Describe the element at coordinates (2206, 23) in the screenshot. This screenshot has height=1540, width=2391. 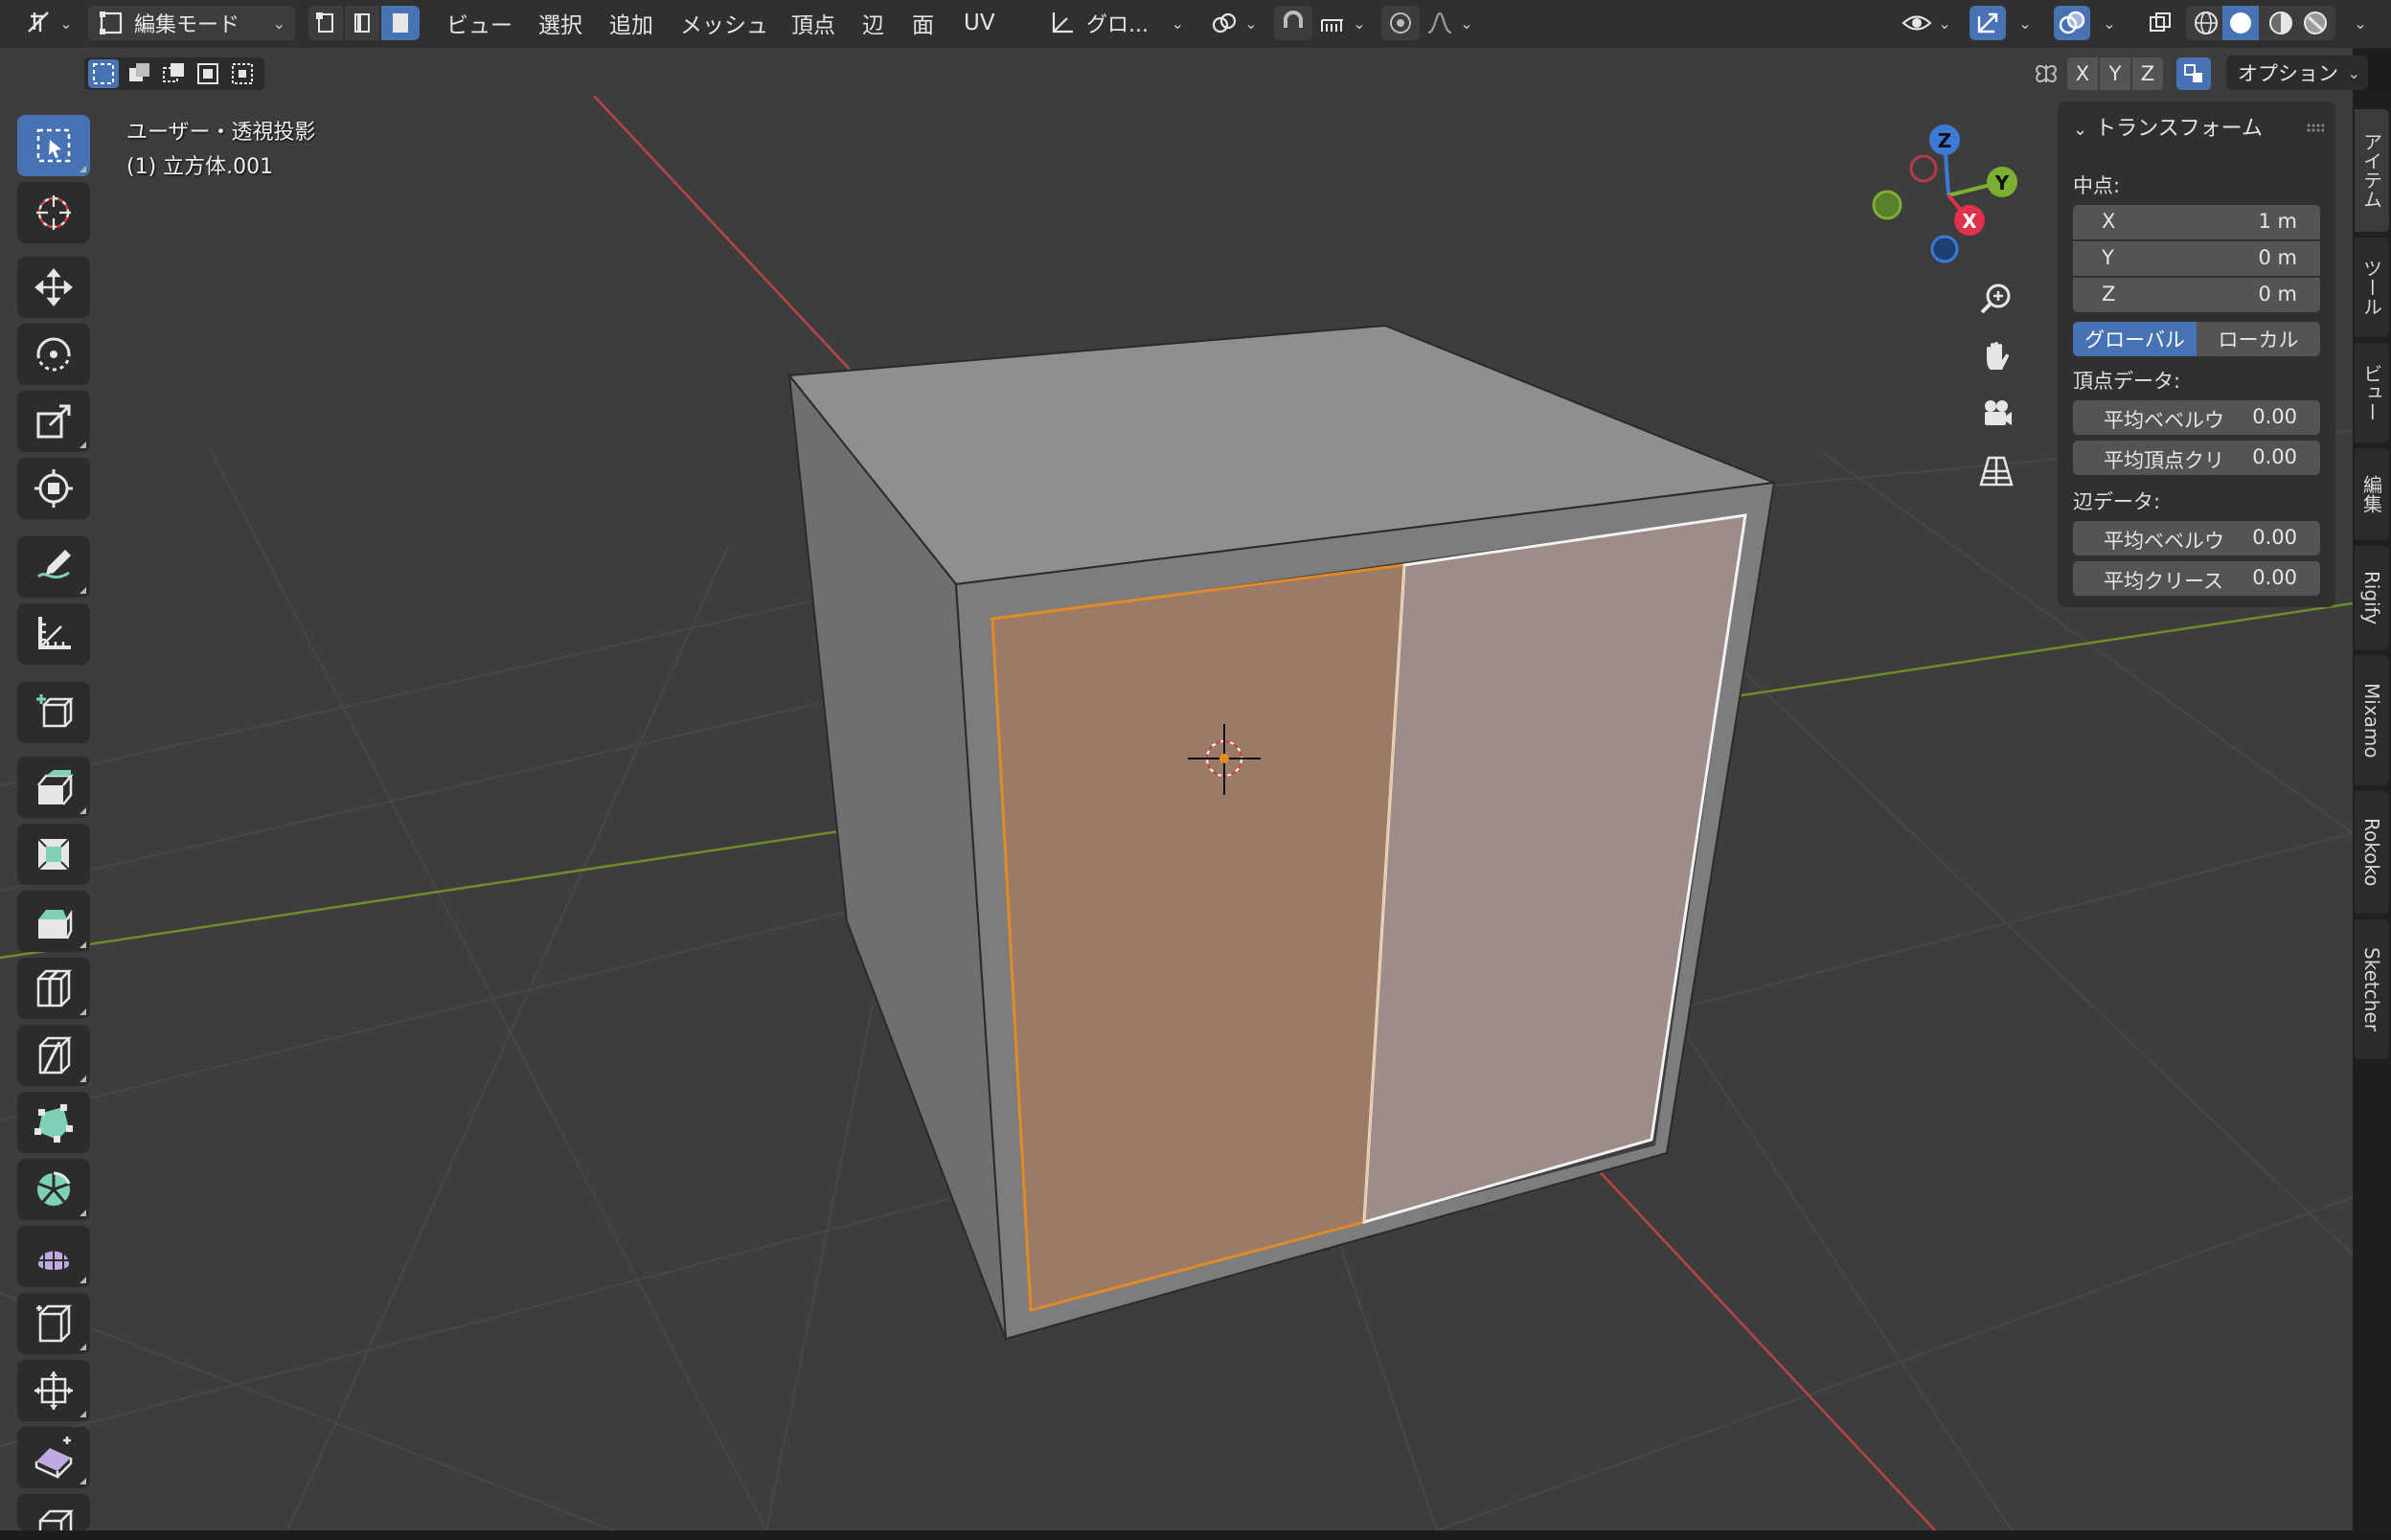
I see `wireframe-shading-icon` at that location.